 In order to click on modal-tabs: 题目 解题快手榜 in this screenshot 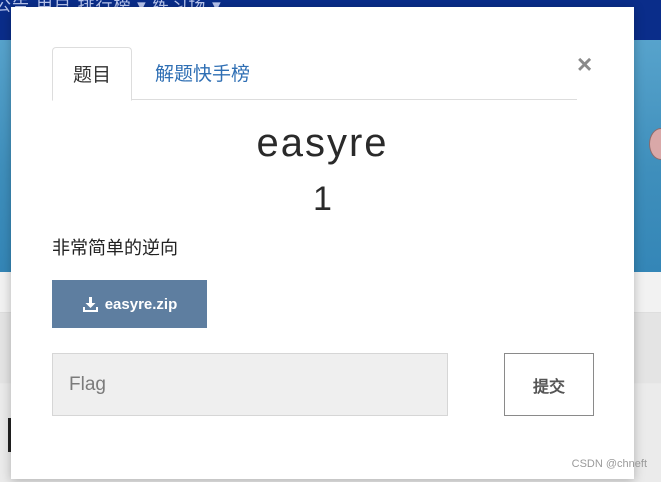, I will do `click(314, 74)`.